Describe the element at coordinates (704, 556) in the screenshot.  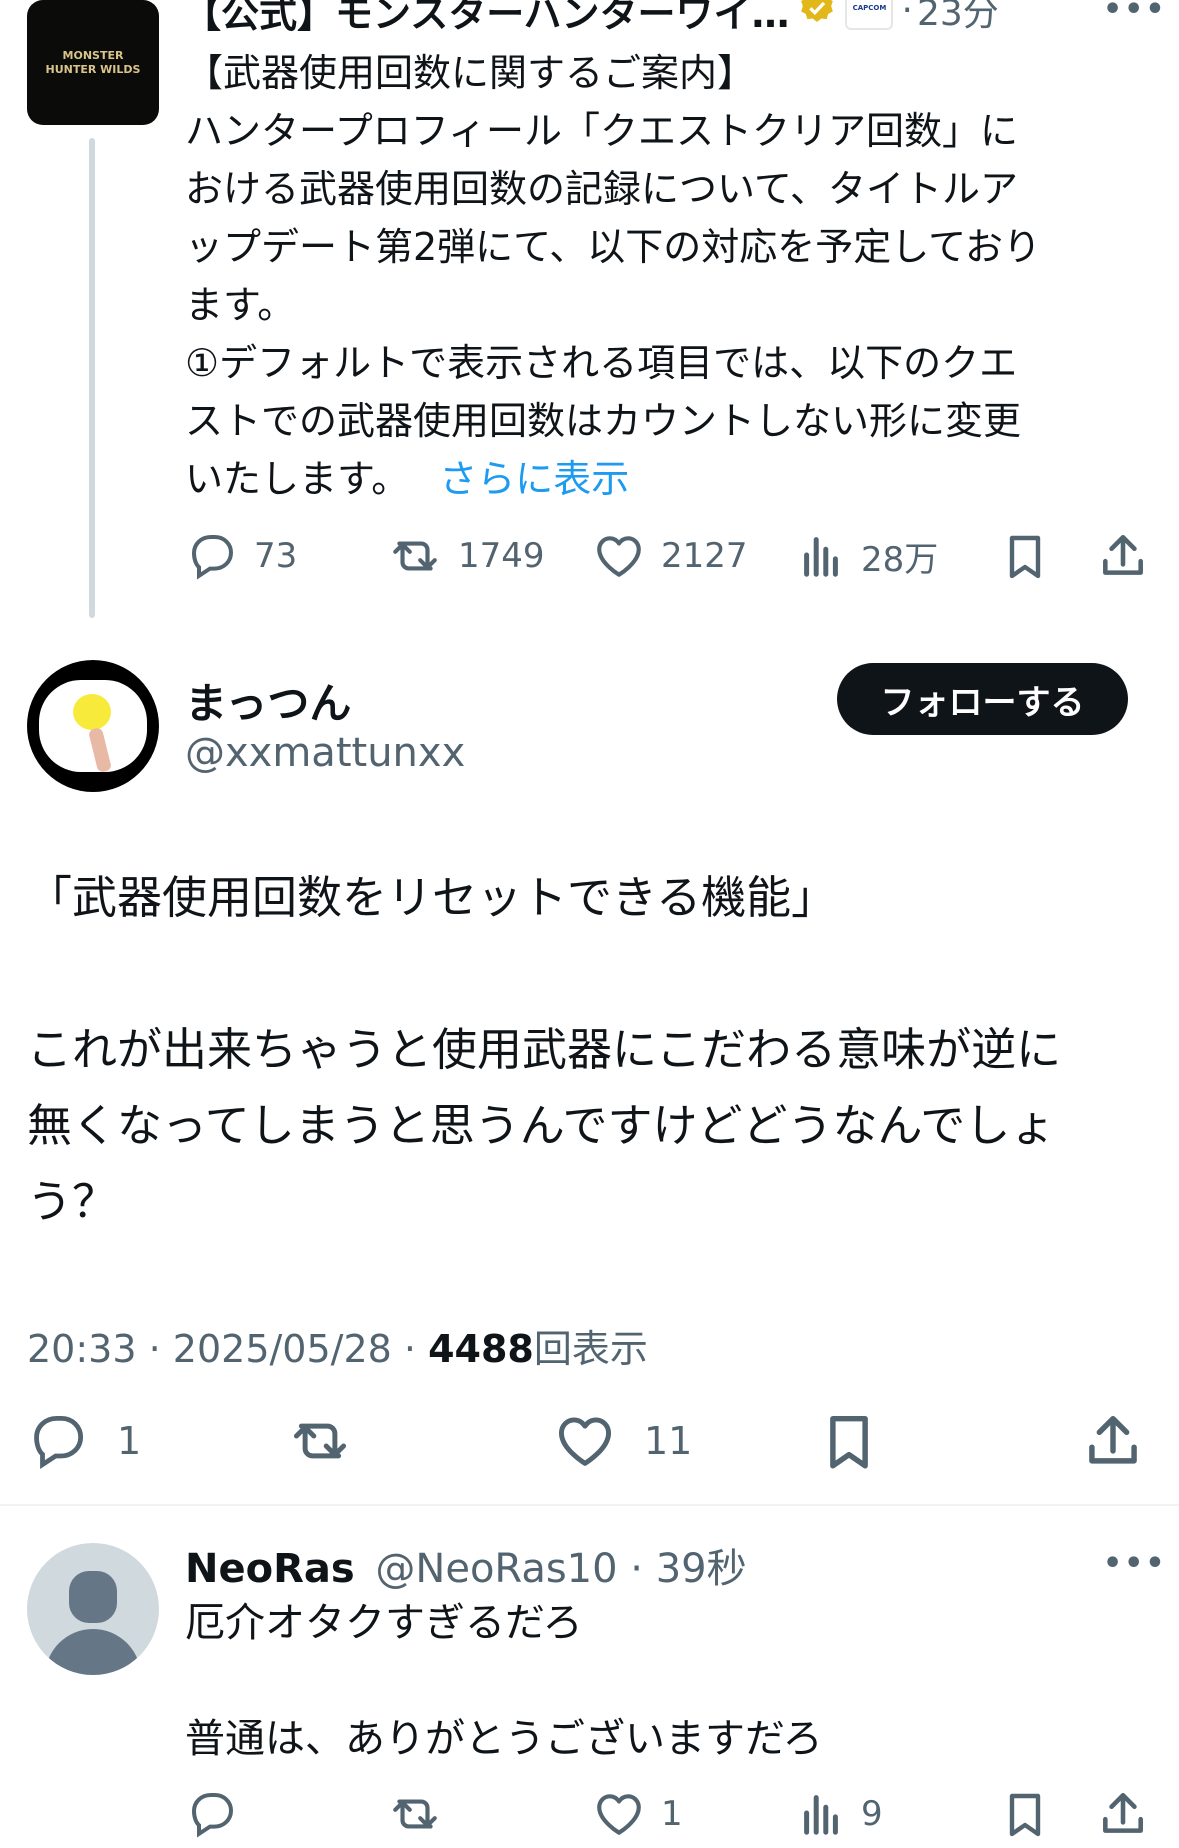
I see `like-count: 2127` at that location.